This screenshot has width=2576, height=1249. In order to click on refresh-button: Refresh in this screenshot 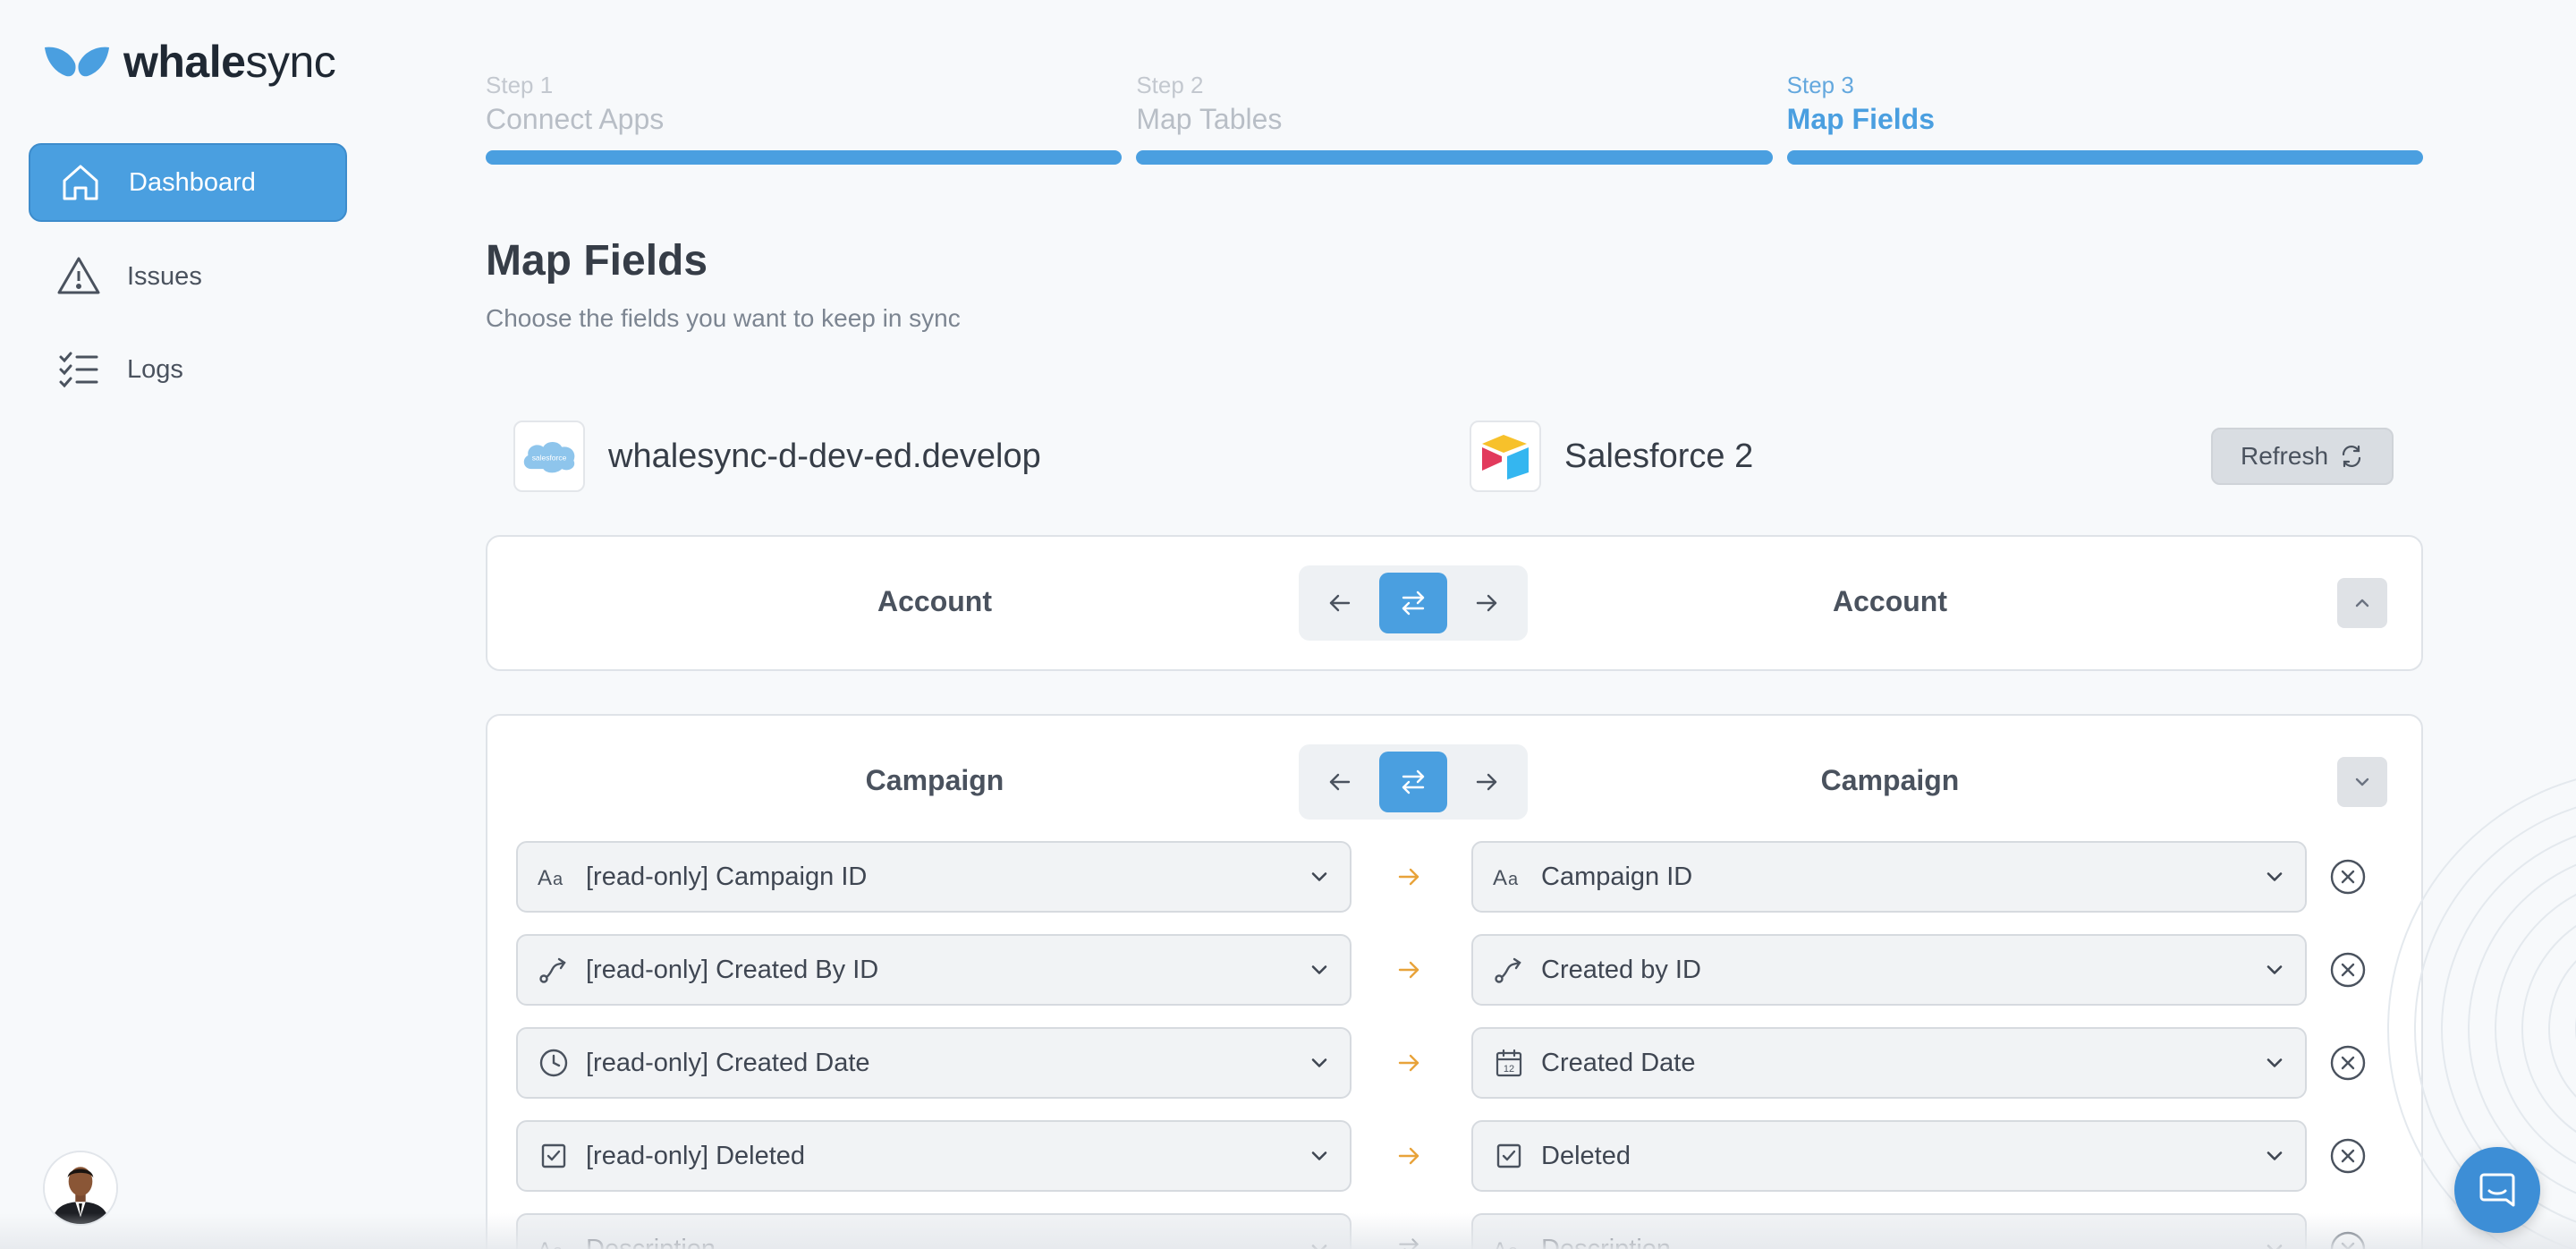, I will do `click(2302, 457)`.